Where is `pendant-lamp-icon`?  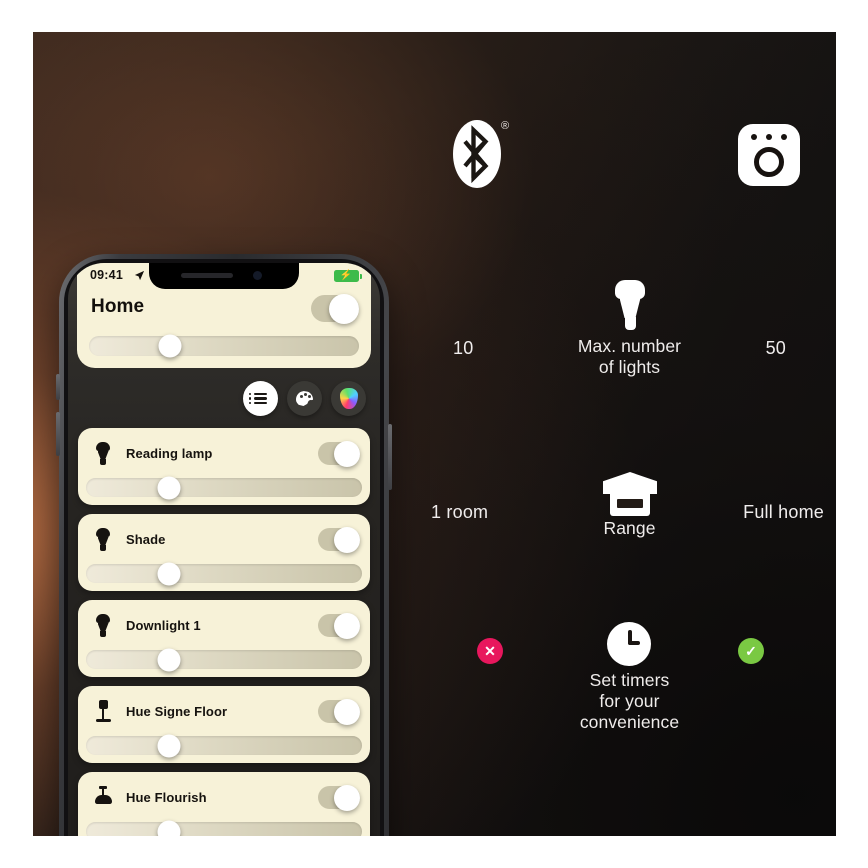
pendant-lamp-icon is located at coordinates (103, 798).